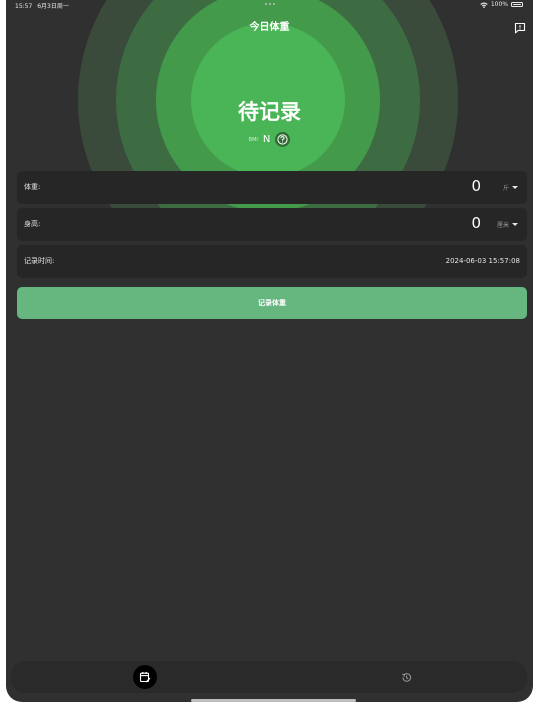  Describe the element at coordinates (273, 700) in the screenshot. I see `home-indicator` at that location.